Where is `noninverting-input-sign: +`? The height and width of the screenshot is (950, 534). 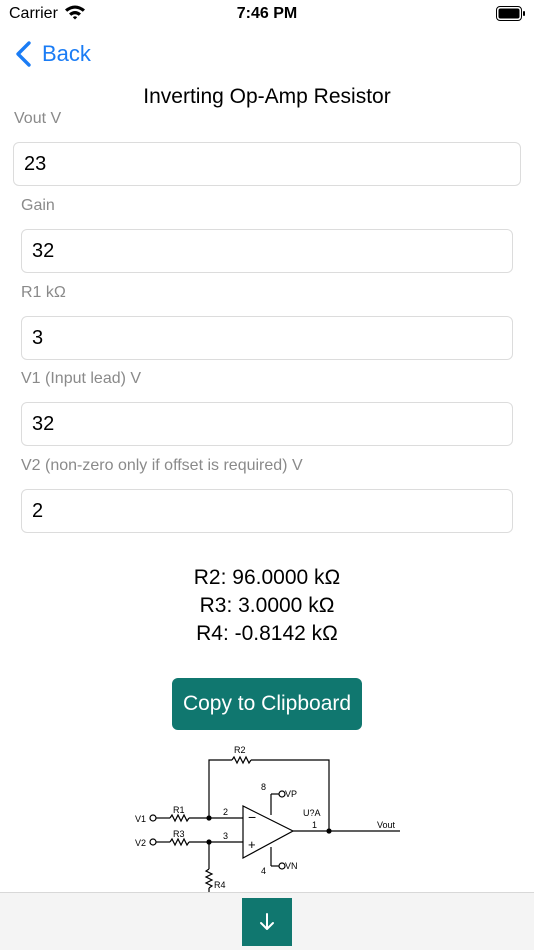
noninverting-input-sign: + is located at coordinates (252, 844).